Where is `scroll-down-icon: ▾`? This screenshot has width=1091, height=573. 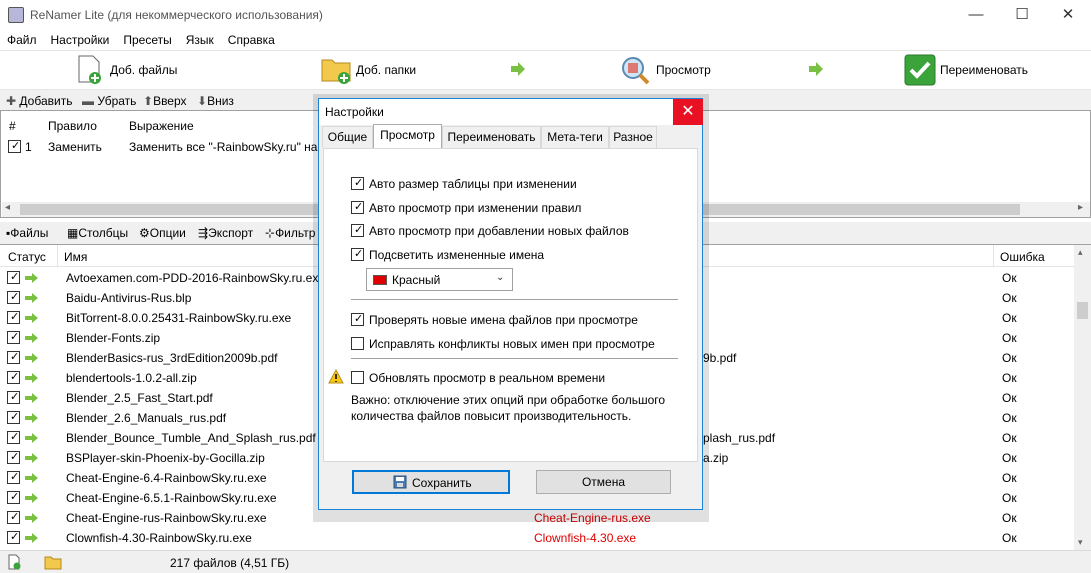
scroll-down-icon: ▾ is located at coordinates (1080, 542).